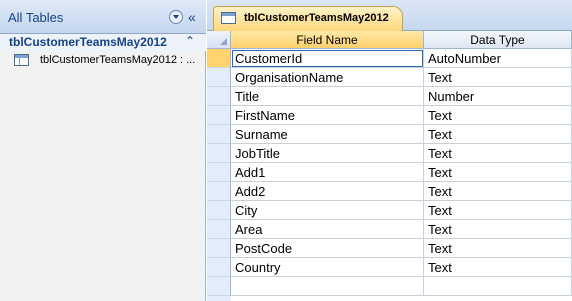 This screenshot has width=572, height=301. What do you see at coordinates (176, 17) in the screenshot?
I see `chevron-down-icon` at bounding box center [176, 17].